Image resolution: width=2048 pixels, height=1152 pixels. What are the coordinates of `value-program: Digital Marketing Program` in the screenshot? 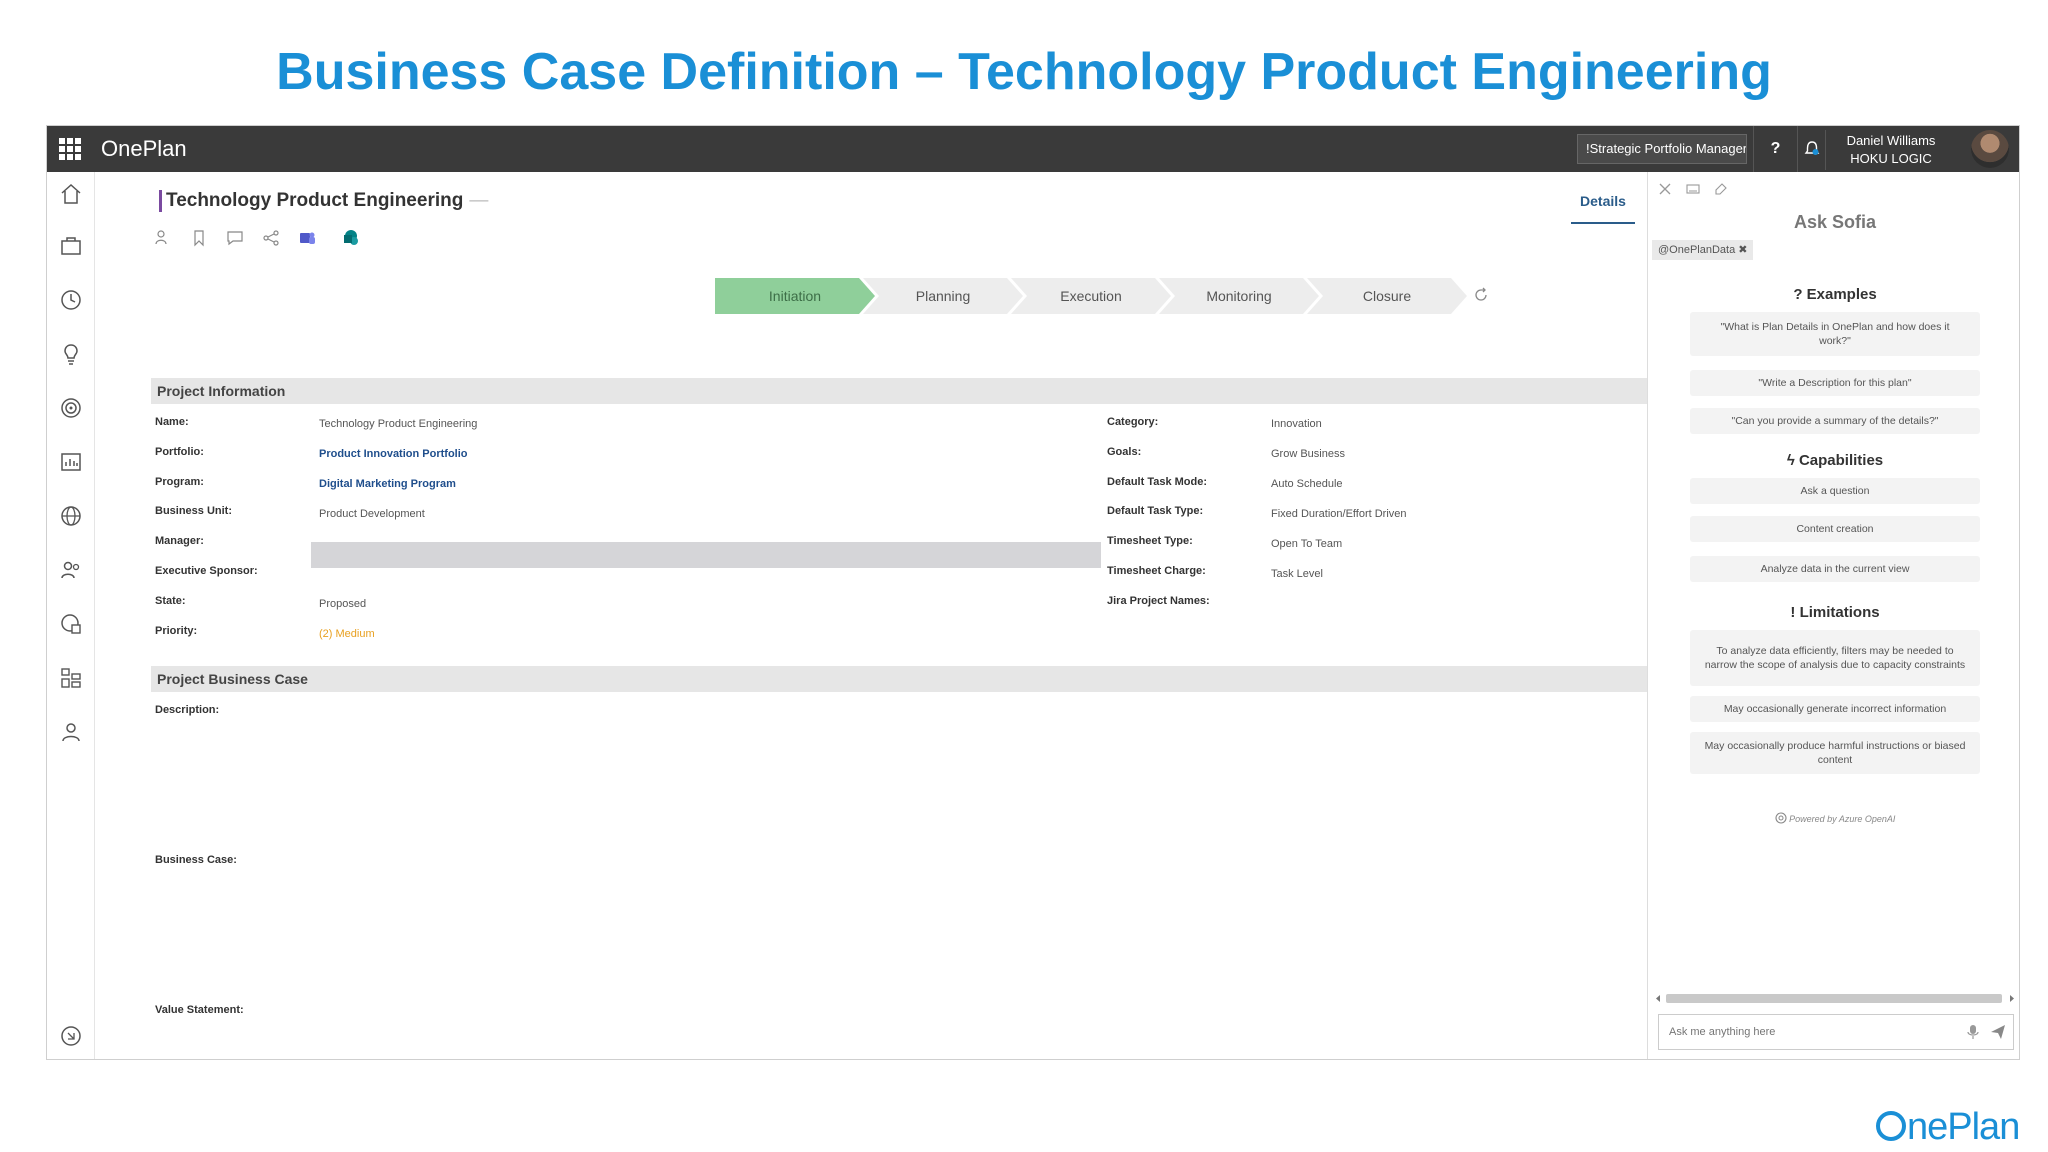 It's located at (387, 484).